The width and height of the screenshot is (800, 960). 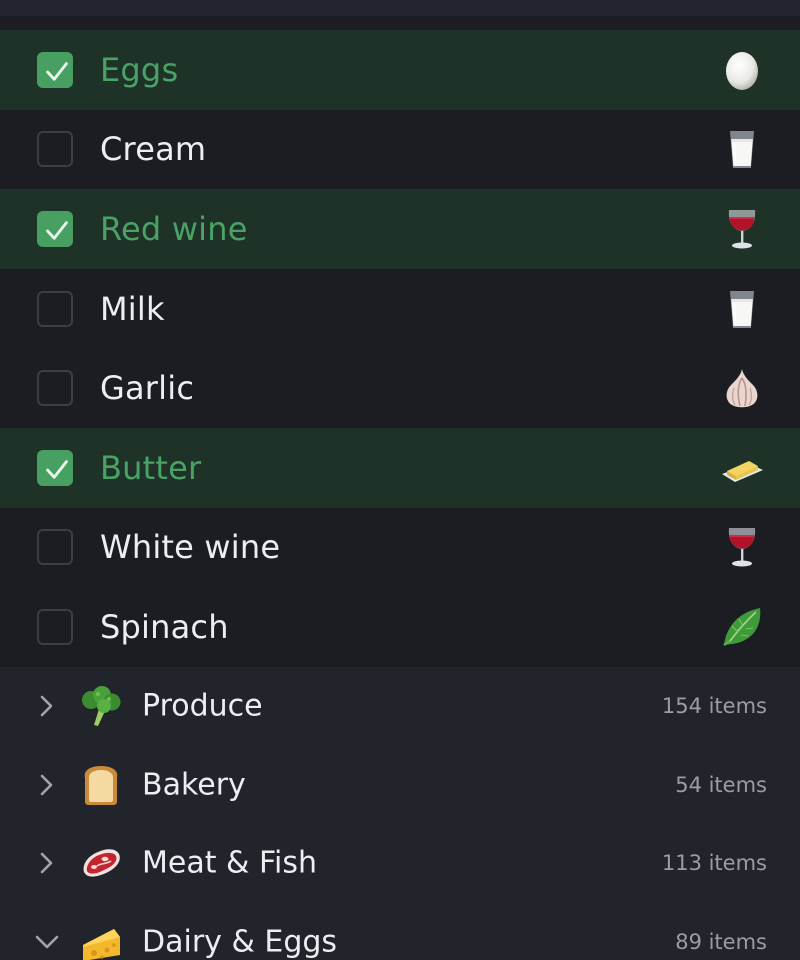 What do you see at coordinates (400, 467) in the screenshot?
I see `list-item-butter: Butter` at bounding box center [400, 467].